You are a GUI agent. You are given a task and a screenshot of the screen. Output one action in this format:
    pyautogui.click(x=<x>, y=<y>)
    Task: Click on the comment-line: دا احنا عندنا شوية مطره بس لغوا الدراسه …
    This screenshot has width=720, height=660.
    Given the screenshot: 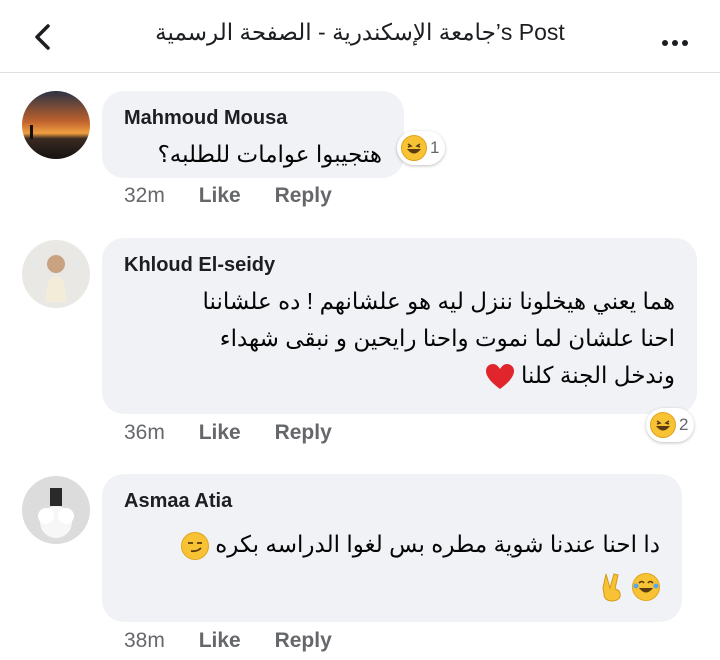 What is the action you would take?
    pyautogui.click(x=392, y=544)
    